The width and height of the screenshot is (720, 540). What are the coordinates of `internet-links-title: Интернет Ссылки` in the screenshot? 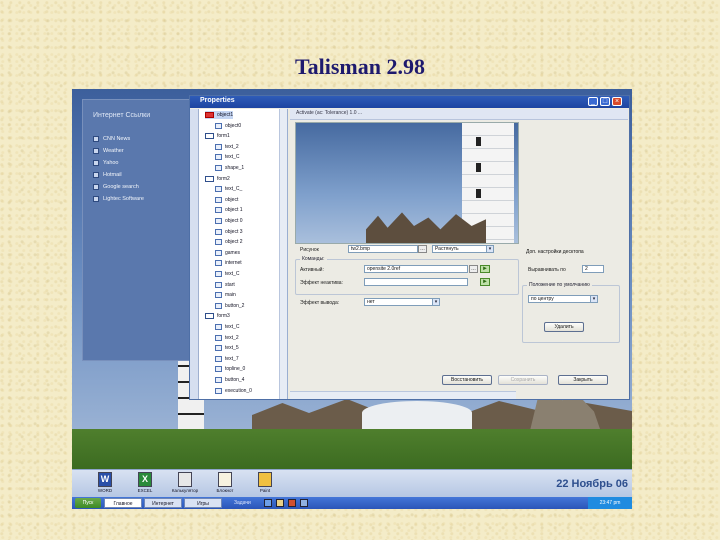 It's located at (122, 115).